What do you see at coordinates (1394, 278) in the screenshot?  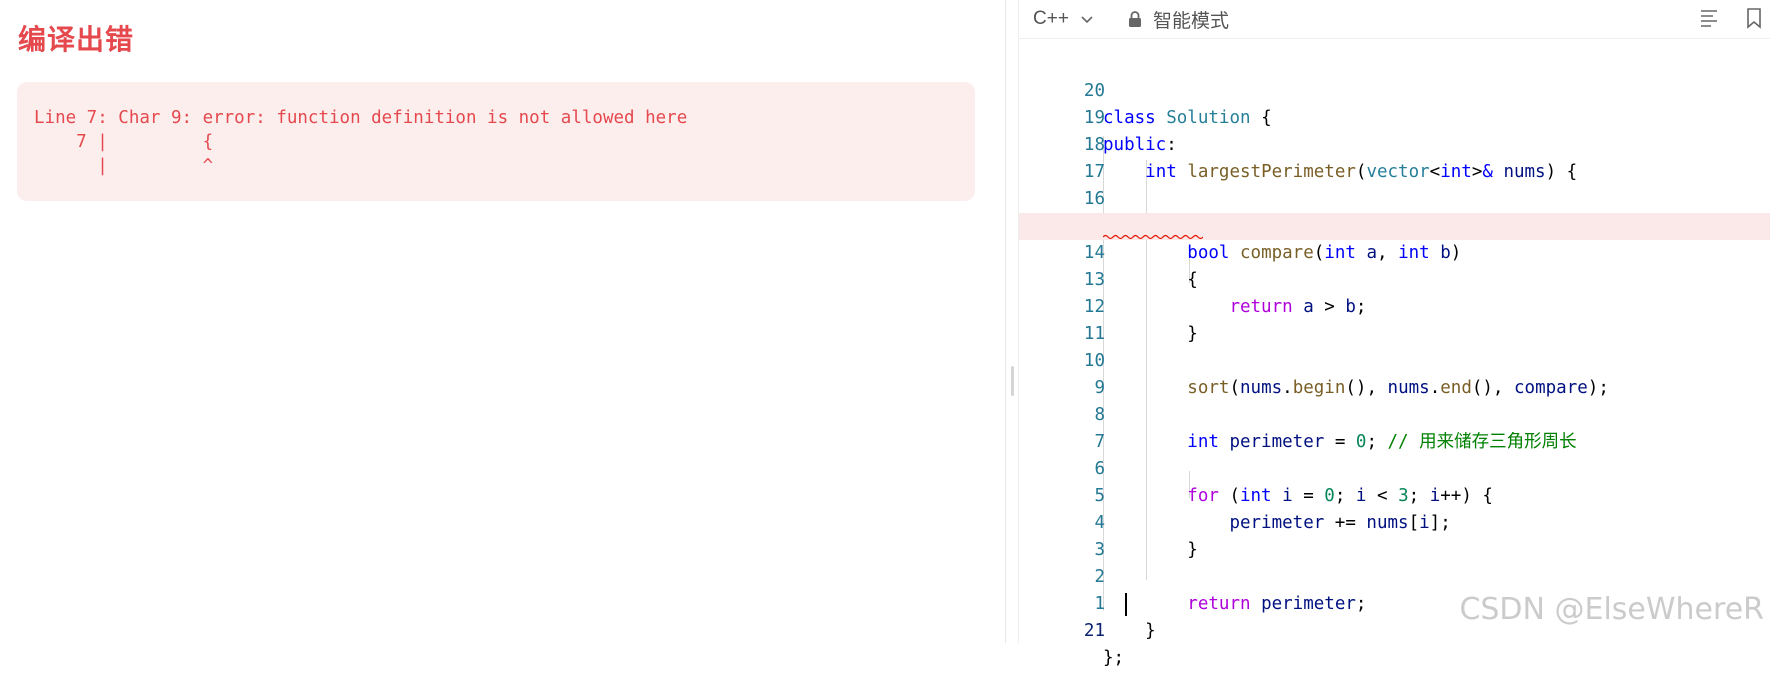 I see `code-line: 13 return a > b;` at bounding box center [1394, 278].